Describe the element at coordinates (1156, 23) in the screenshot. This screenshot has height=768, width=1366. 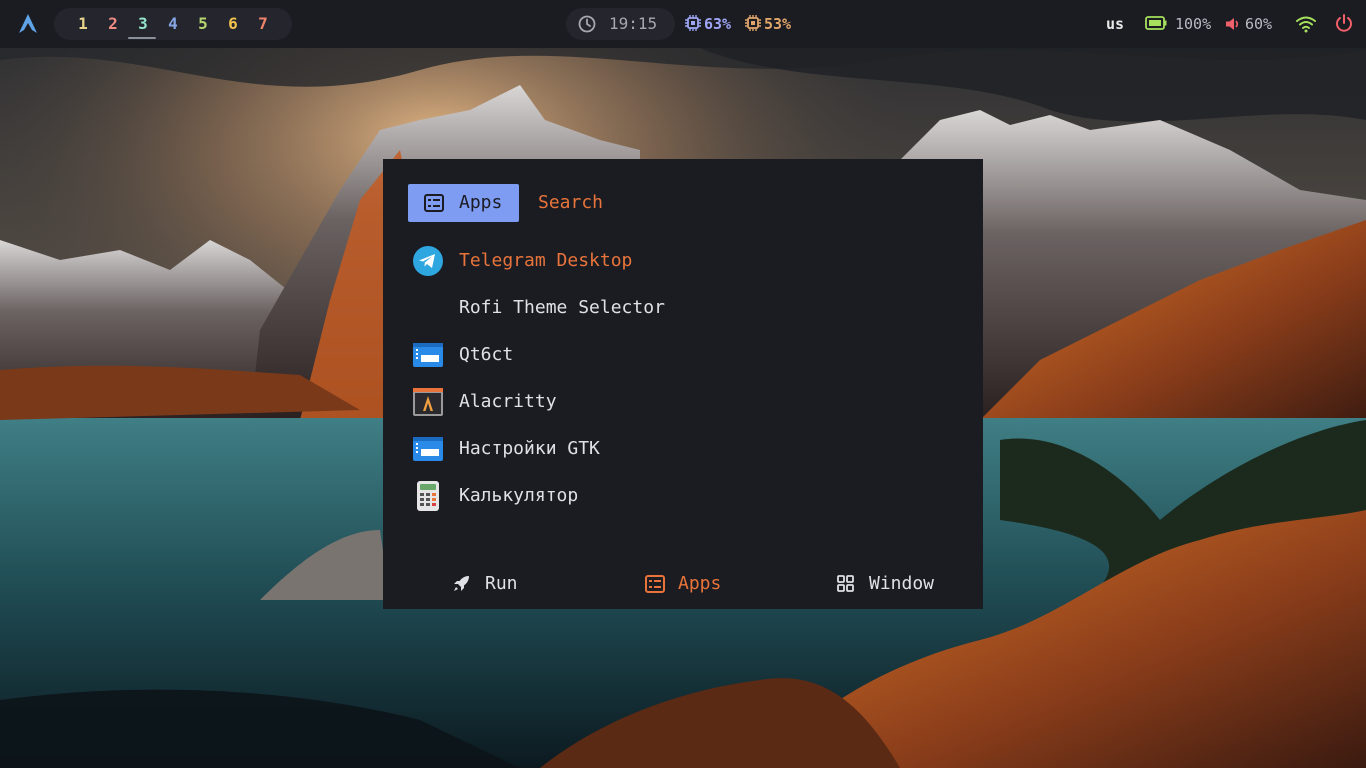
I see `battery-icon` at that location.